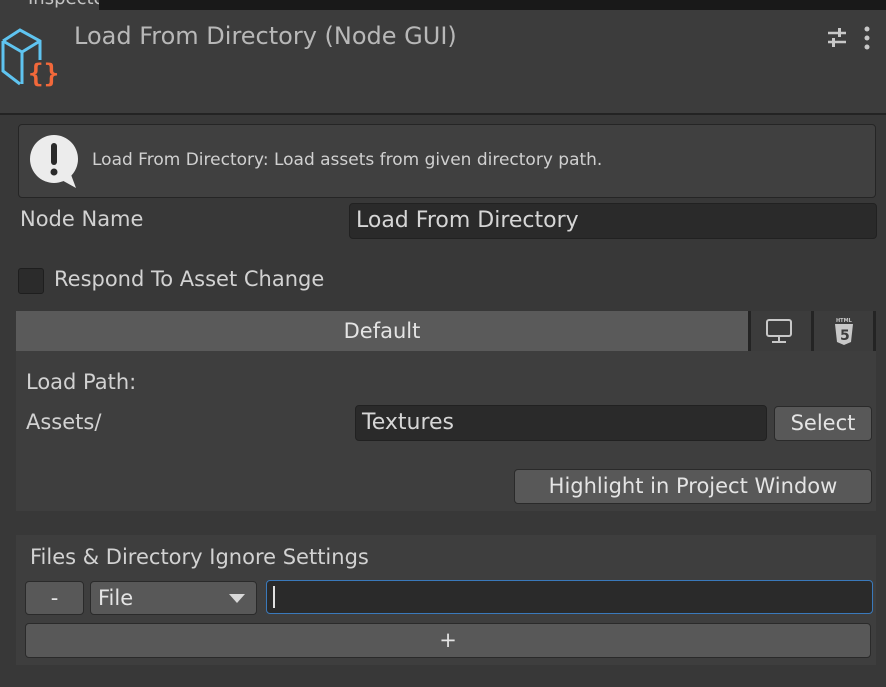 Image resolution: width=886 pixels, height=687 pixels. I want to click on tab-bar, so click(443, 5).